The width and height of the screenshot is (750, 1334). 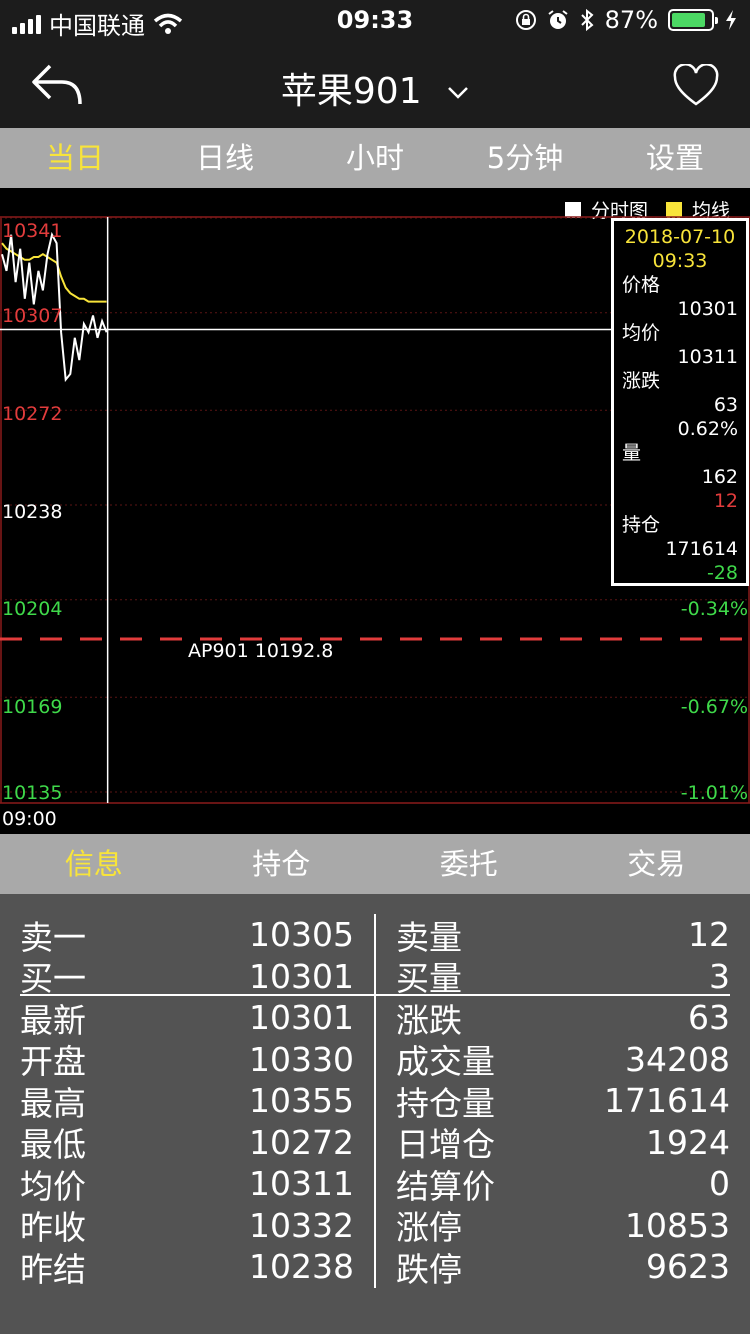 I want to click on quote-value: 10332, so click(x=301, y=1225).